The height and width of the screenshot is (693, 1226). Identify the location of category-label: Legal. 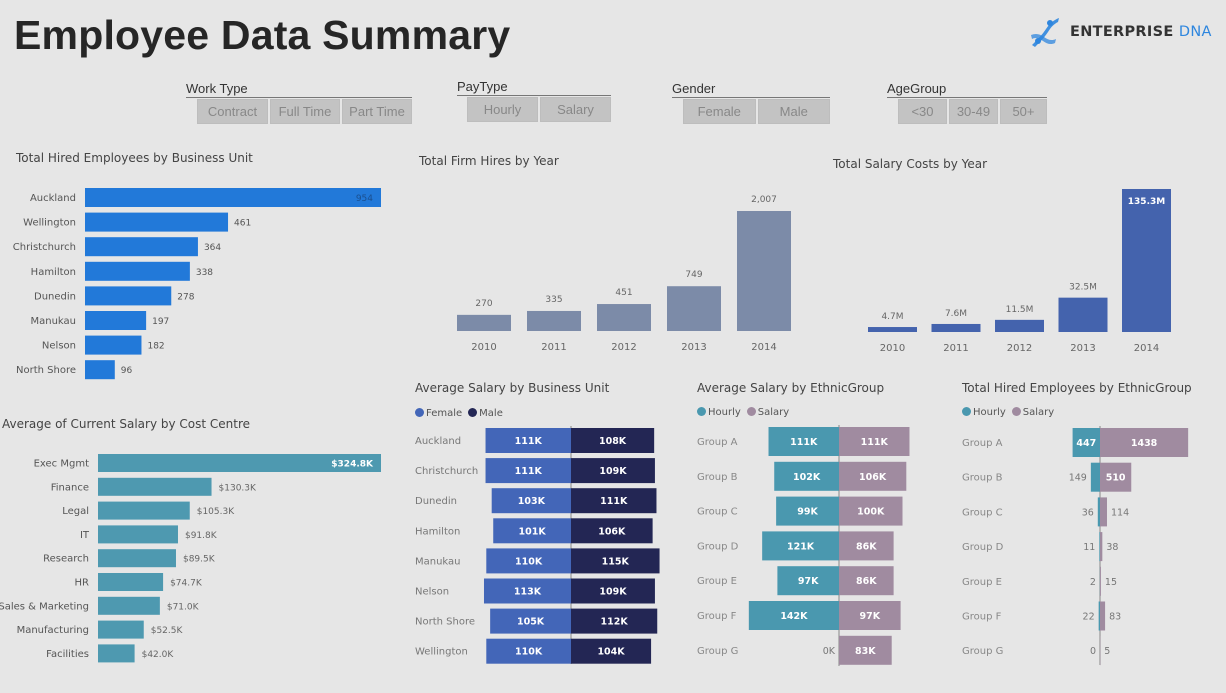
(75, 511).